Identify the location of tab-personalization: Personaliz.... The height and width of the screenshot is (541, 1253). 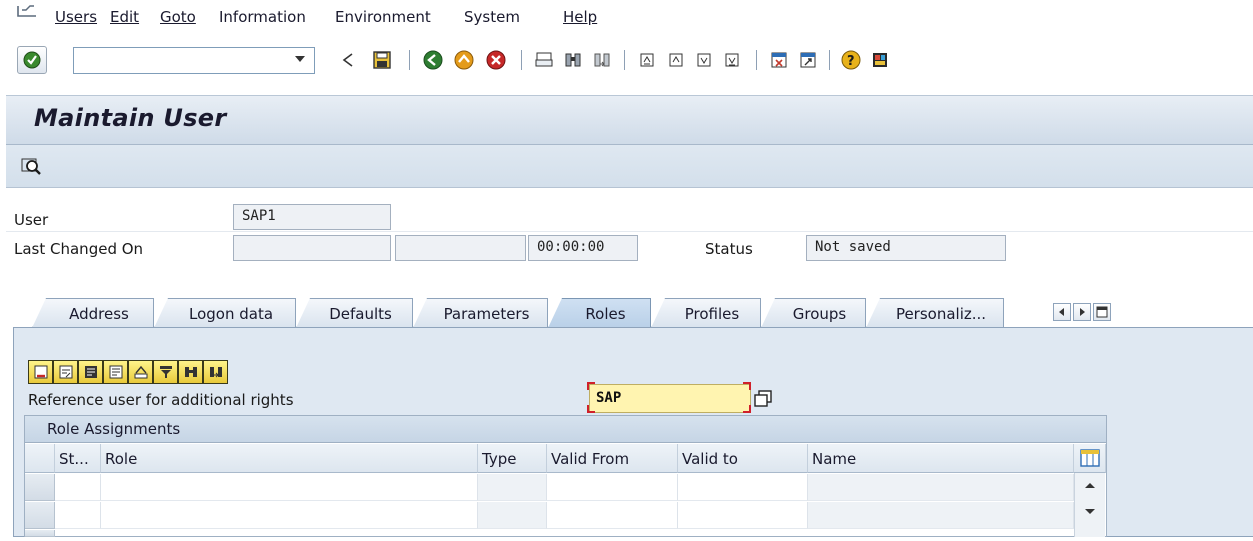
(935, 313).